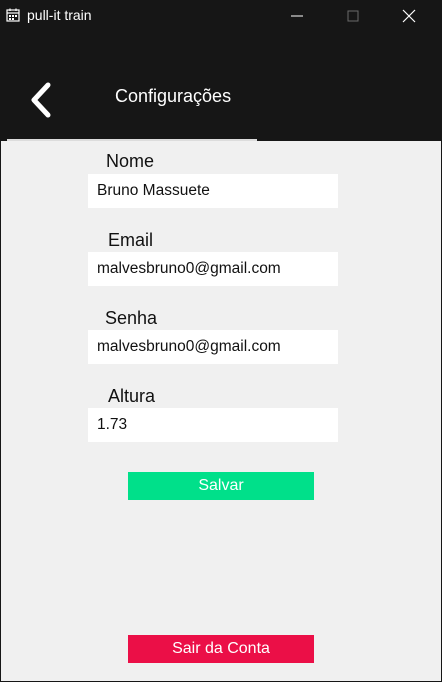  What do you see at coordinates (213, 347) in the screenshot?
I see `senha-input` at bounding box center [213, 347].